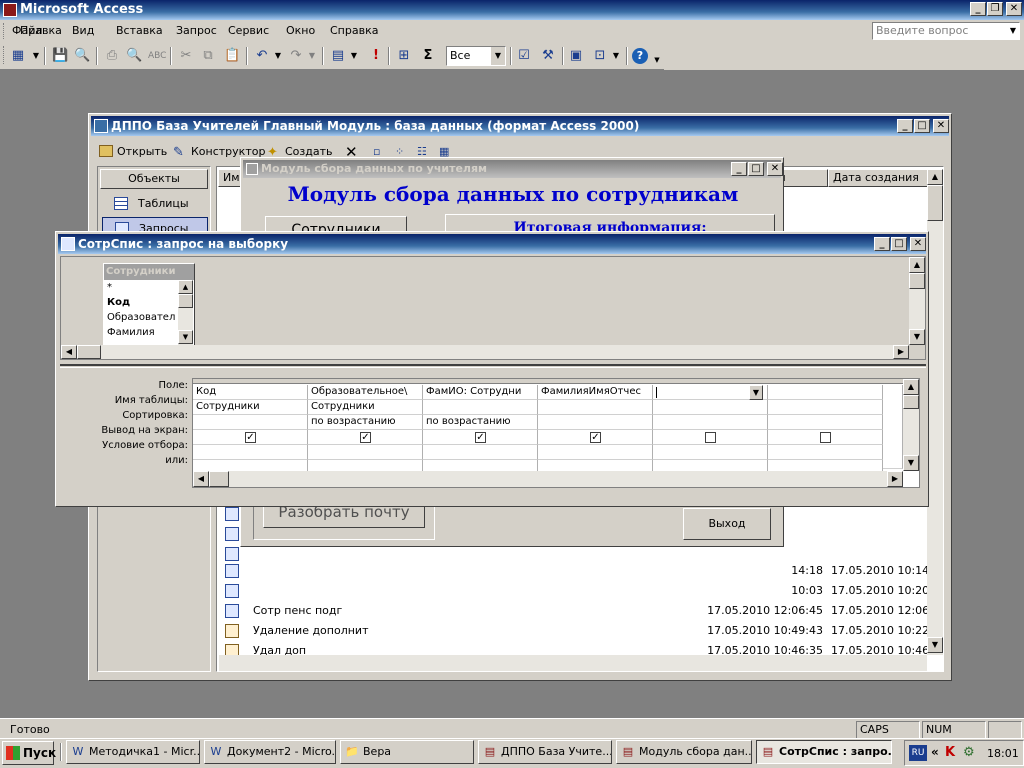 This screenshot has height=768, width=1024. I want to click on table-pane-scroll-up: ▲, so click(917, 265).